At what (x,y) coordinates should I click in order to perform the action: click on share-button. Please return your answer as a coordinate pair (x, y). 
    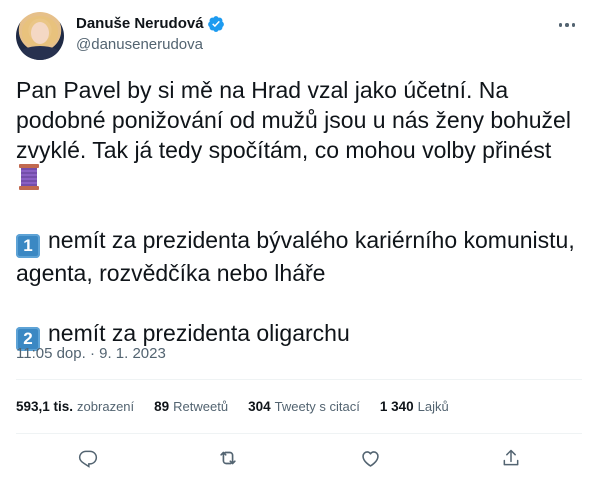
    Looking at the image, I should click on (511, 458).